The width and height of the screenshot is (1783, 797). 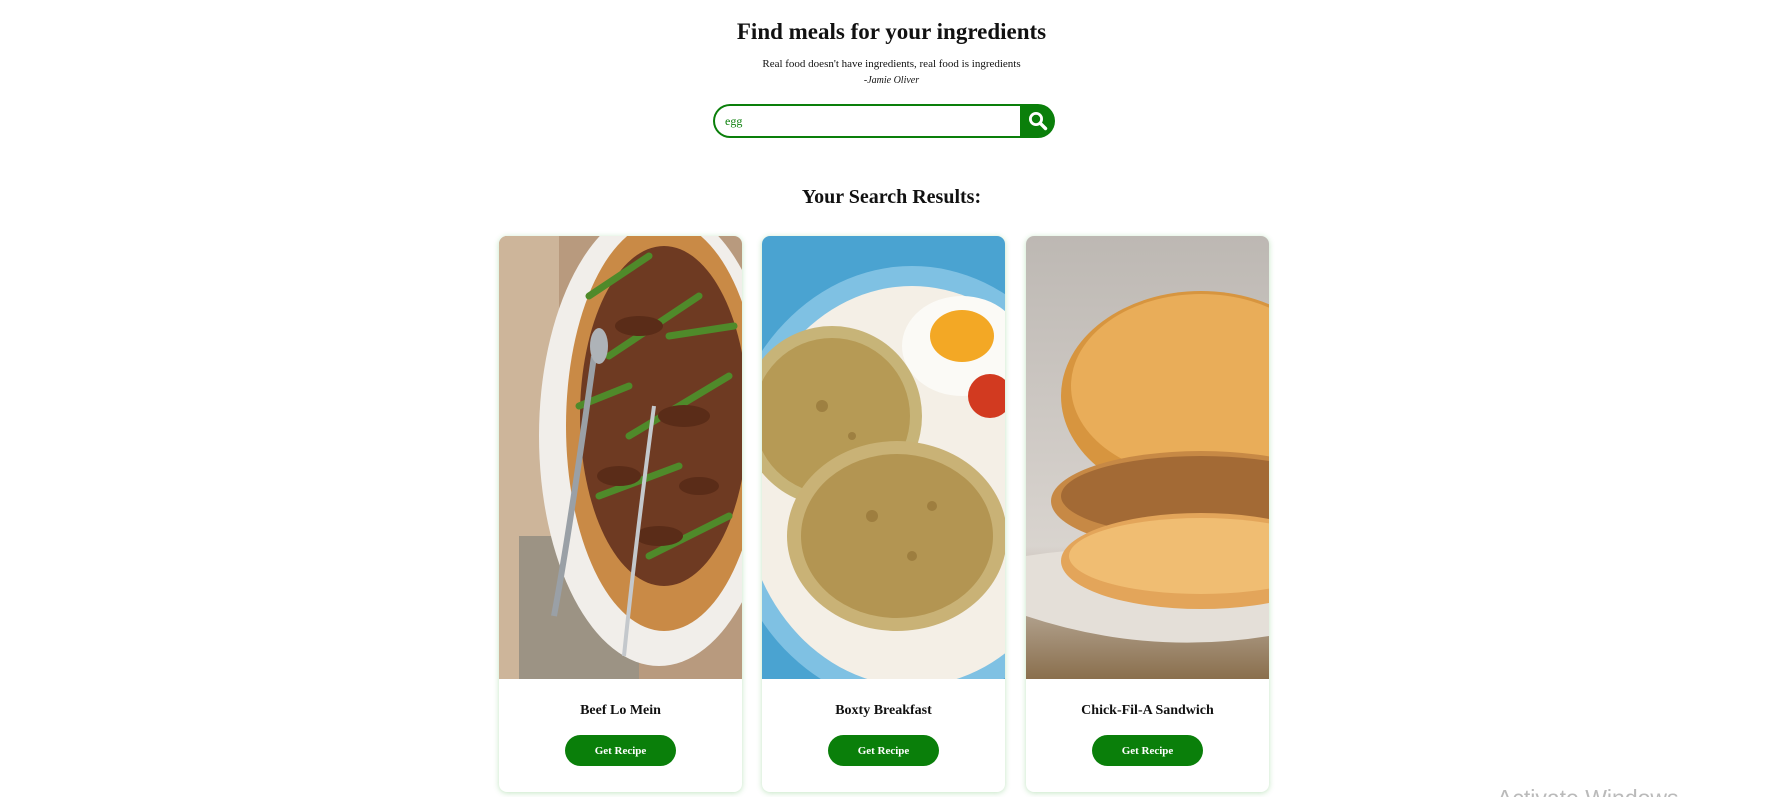 I want to click on search-button, so click(x=1037, y=121).